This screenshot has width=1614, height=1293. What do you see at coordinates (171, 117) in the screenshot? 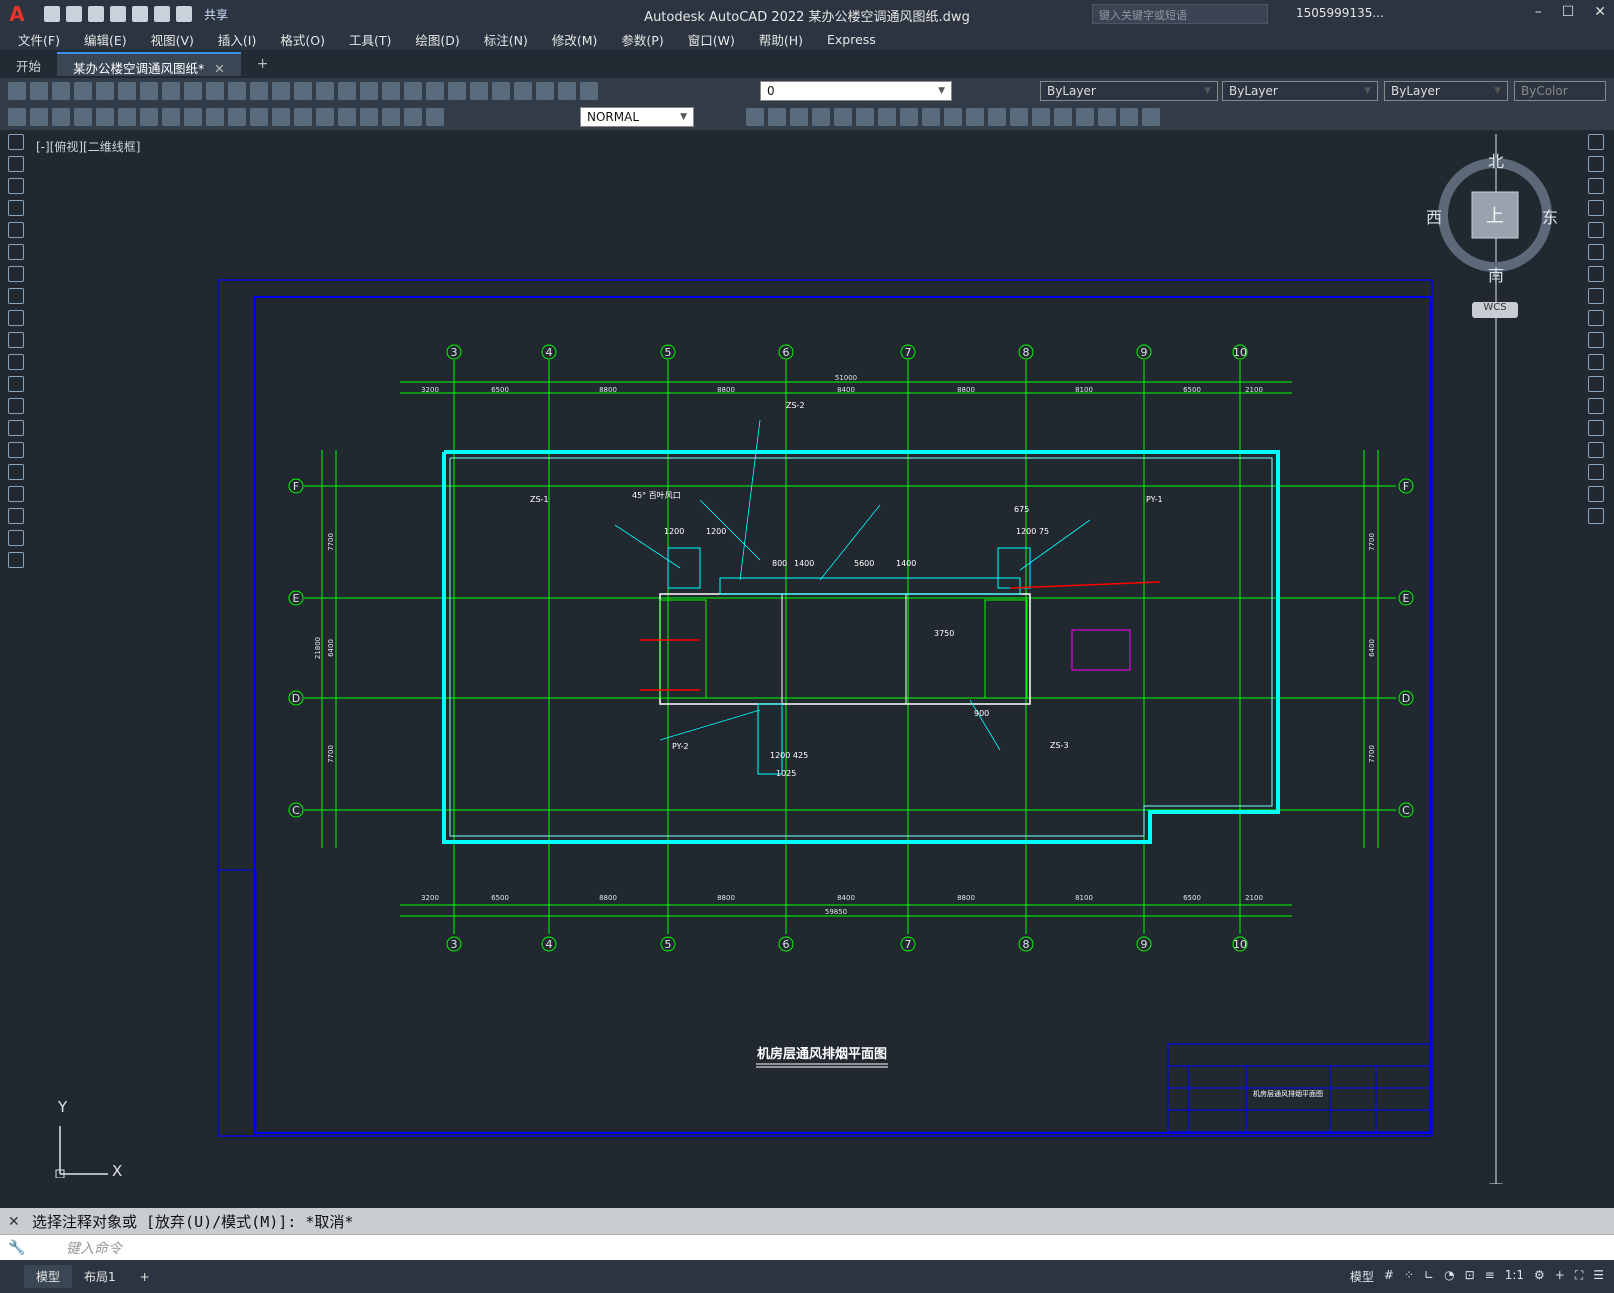
I see `dim-angular-icon` at bounding box center [171, 117].